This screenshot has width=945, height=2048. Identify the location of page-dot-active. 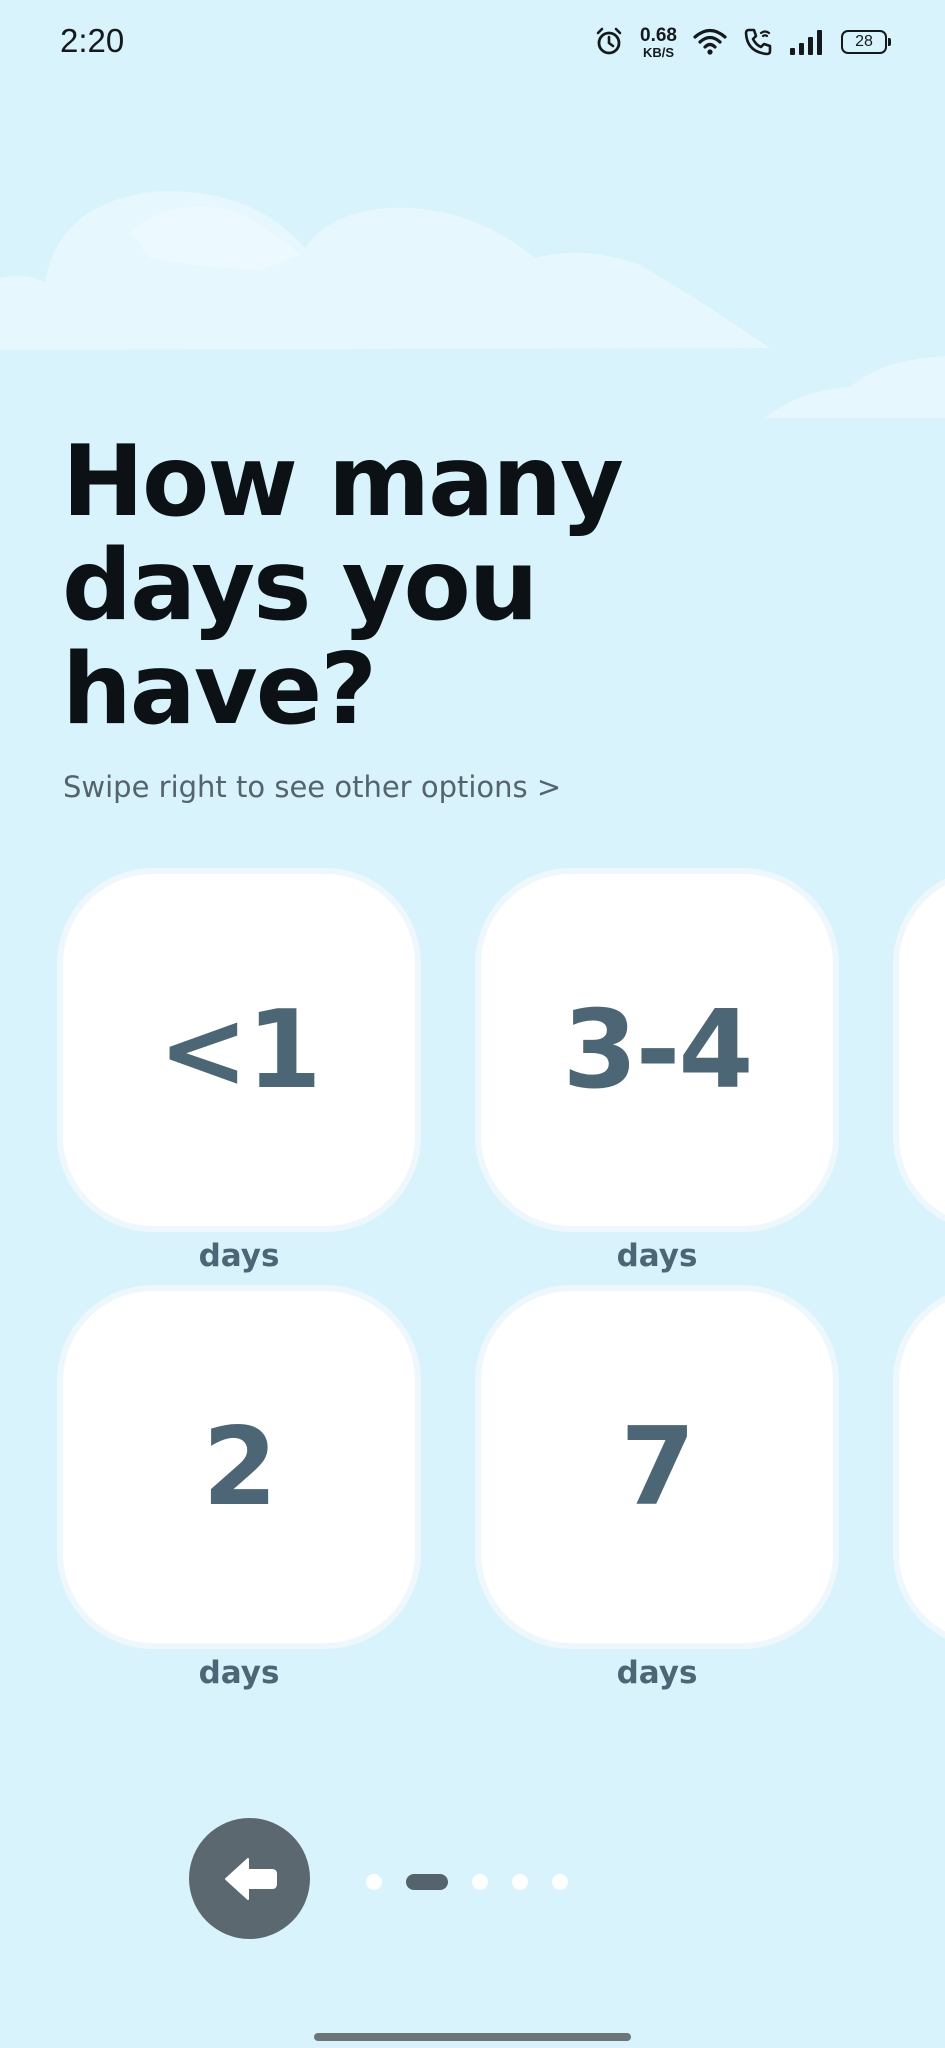
(427, 1882).